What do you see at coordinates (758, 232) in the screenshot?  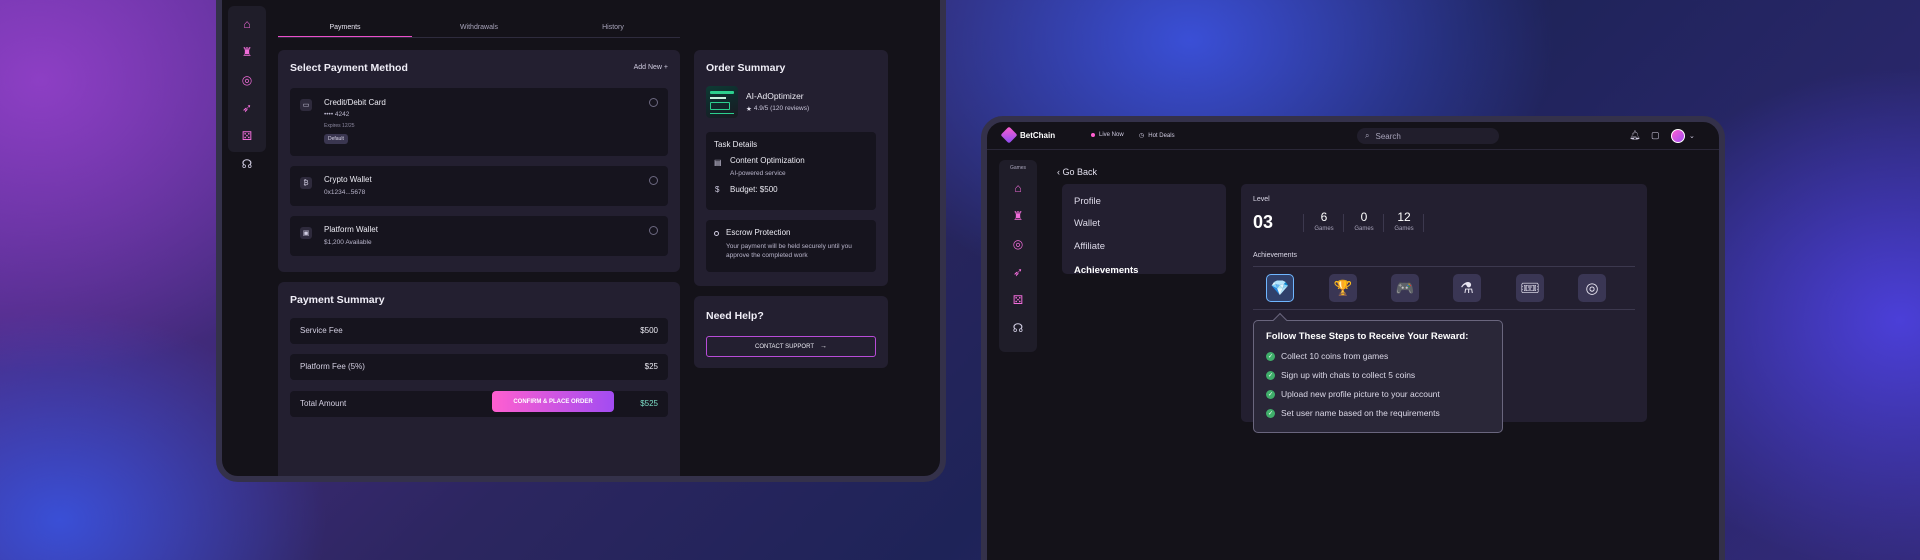 I see `escrow-title: Escrow Protection` at bounding box center [758, 232].